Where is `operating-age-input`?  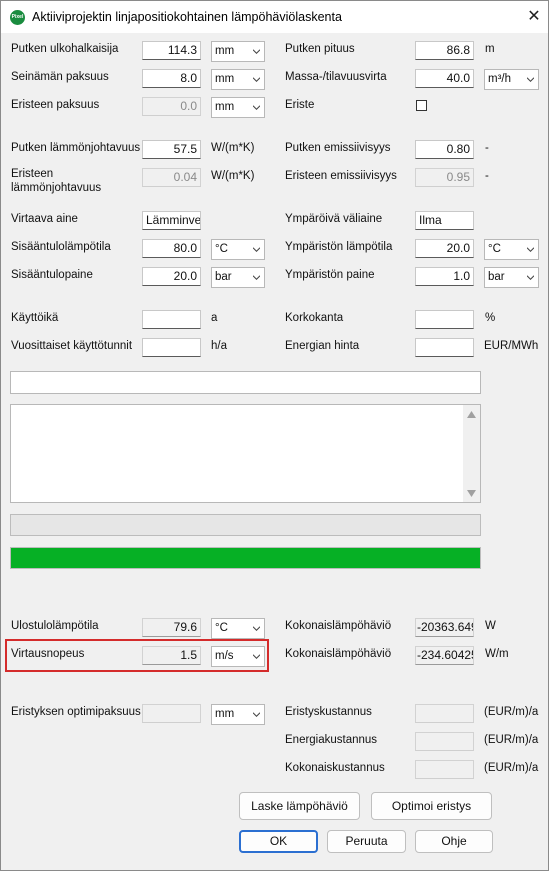 operating-age-input is located at coordinates (171, 319).